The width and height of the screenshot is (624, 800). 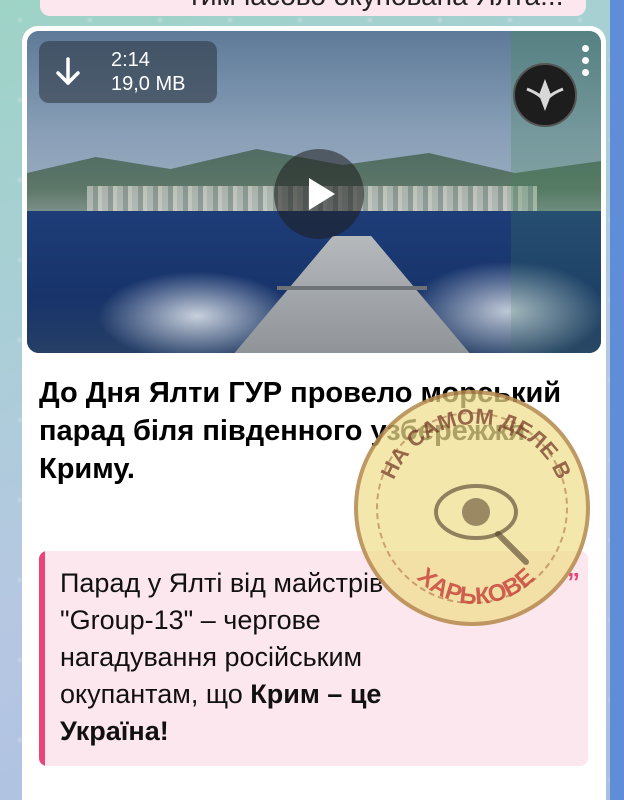 What do you see at coordinates (130, 60) in the screenshot?
I see `video-duration: 2:14` at bounding box center [130, 60].